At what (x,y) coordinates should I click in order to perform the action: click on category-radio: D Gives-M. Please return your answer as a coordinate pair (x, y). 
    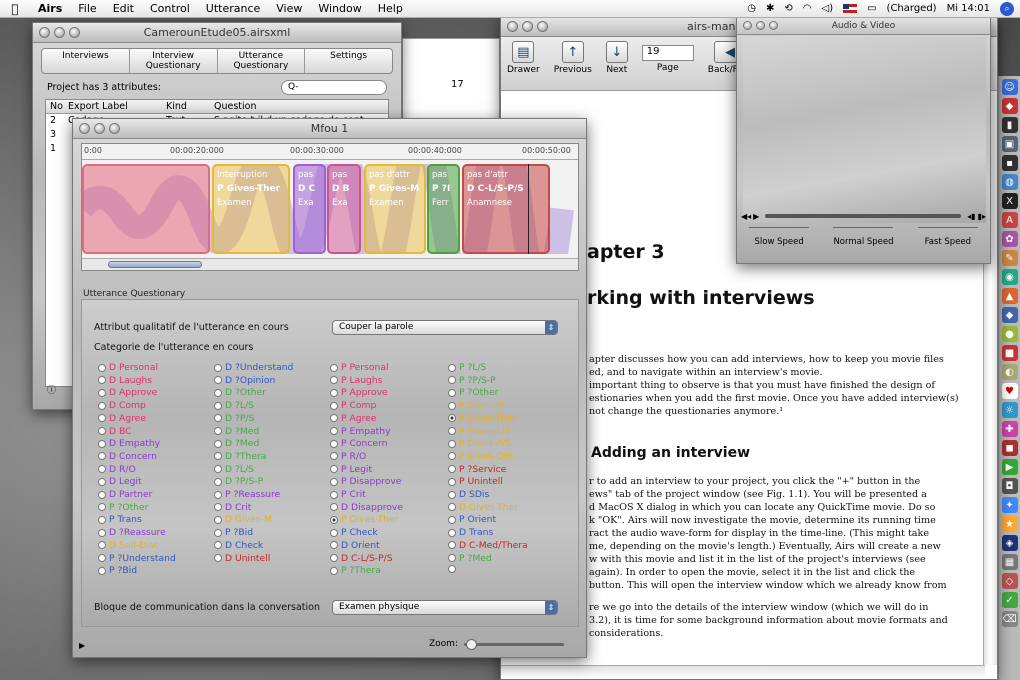
    Looking at the image, I should click on (243, 519).